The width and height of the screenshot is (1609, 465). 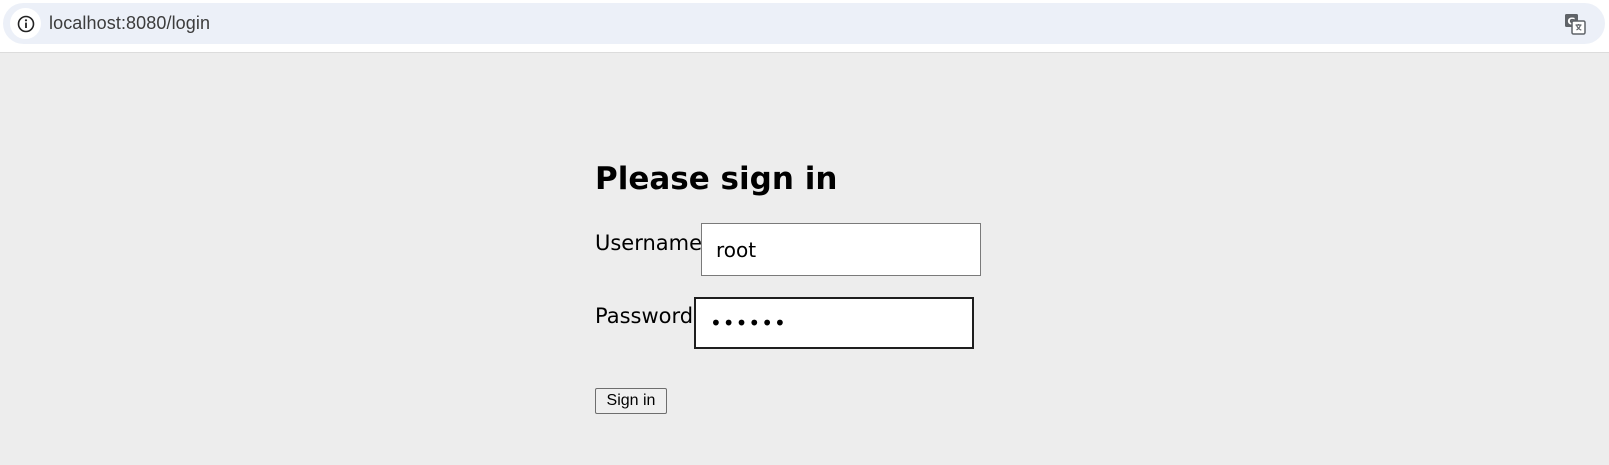 I want to click on info-icon, so click(x=25, y=23).